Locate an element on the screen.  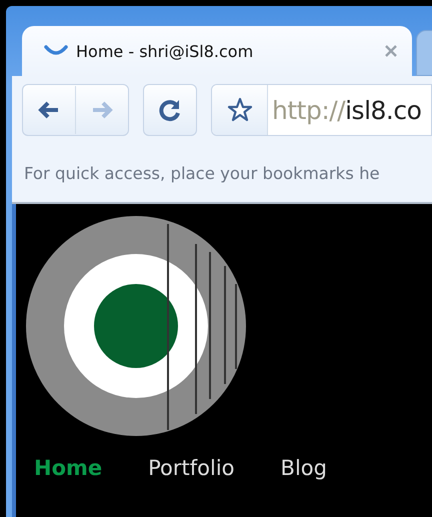
loading-icon is located at coordinates (56, 51).